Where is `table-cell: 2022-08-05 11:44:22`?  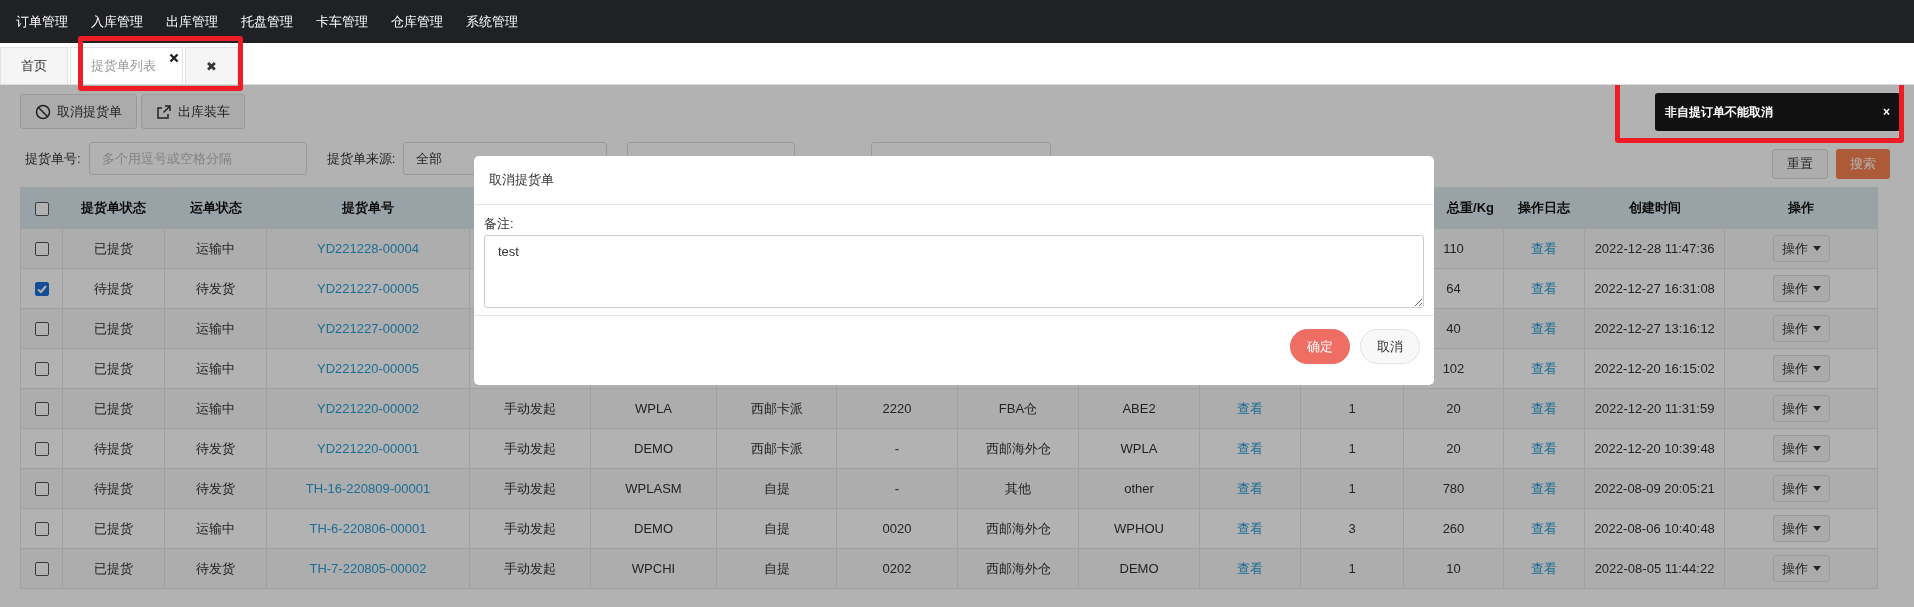 table-cell: 2022-08-05 11:44:22 is located at coordinates (1654, 568).